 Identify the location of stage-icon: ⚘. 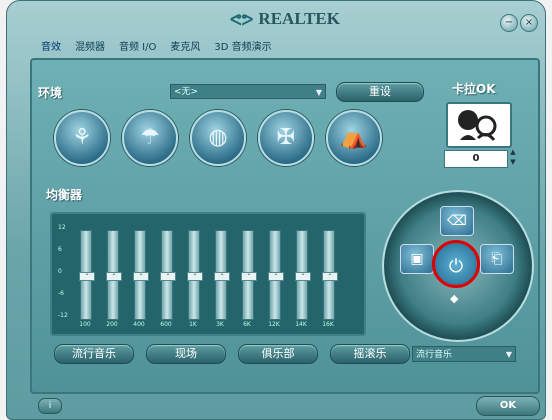
(82, 138).